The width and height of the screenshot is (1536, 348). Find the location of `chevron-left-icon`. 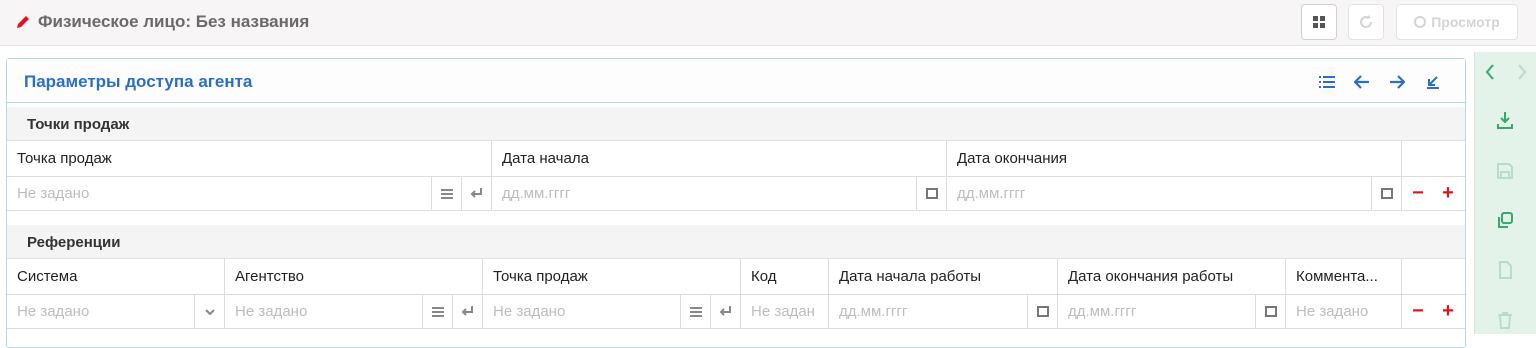

chevron-left-icon is located at coordinates (1489, 72).